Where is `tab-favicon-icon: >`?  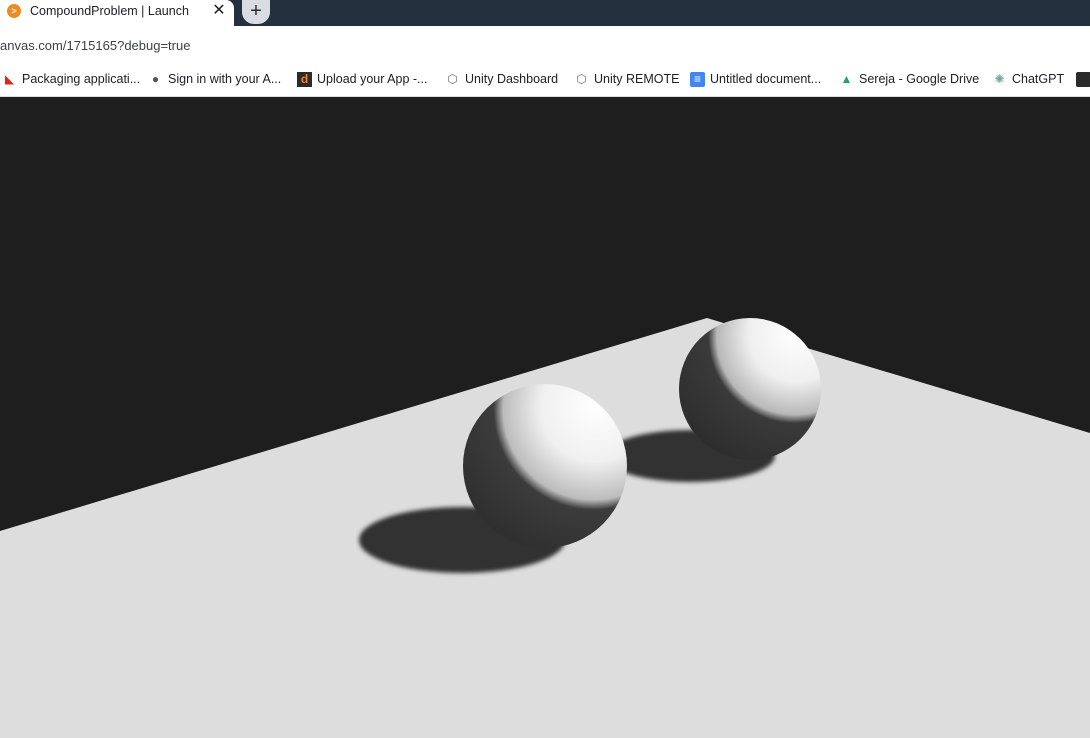
tab-favicon-icon: > is located at coordinates (14, 11).